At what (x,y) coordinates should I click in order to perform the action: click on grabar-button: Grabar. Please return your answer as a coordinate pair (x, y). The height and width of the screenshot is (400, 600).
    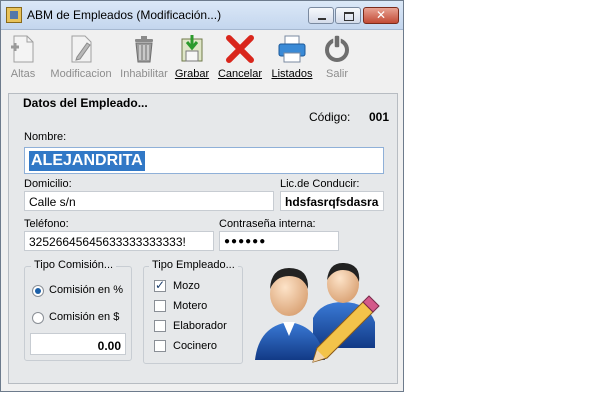
    Looking at the image, I should click on (192, 57).